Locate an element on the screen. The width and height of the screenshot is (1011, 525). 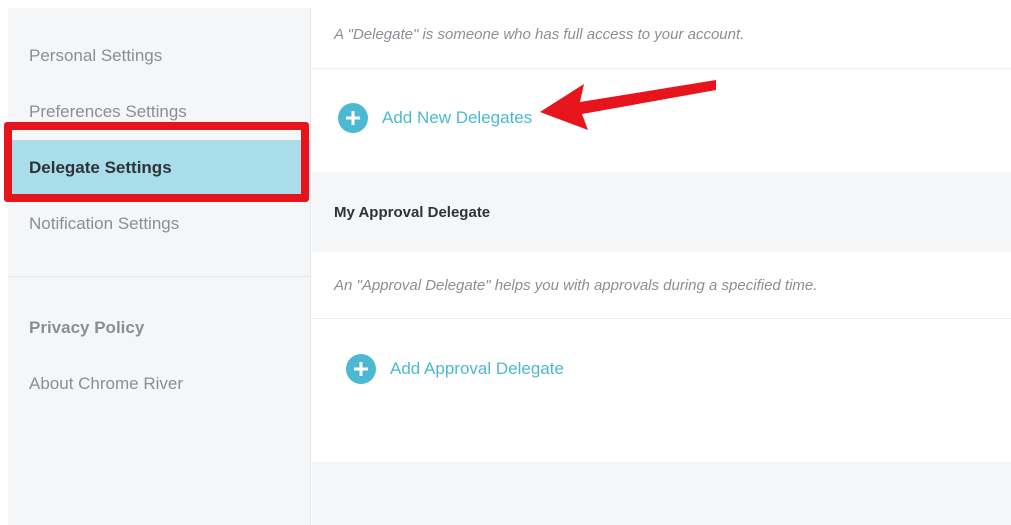
sidebar-item-about-chrome-river: About Chrome River is located at coordinates (159, 384).